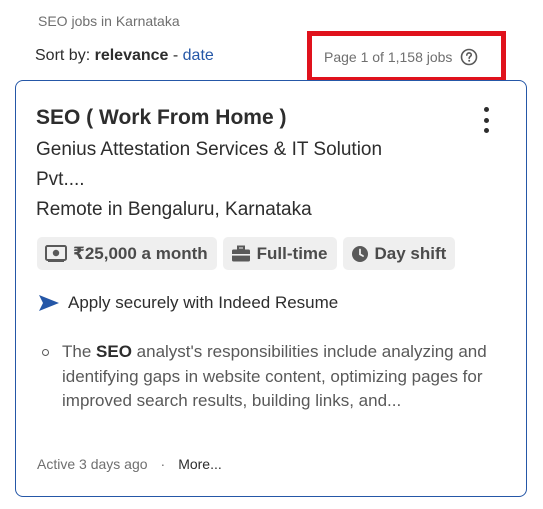 This screenshot has height=509, width=543. I want to click on salary-chip: ₹25,000 a month, so click(127, 253).